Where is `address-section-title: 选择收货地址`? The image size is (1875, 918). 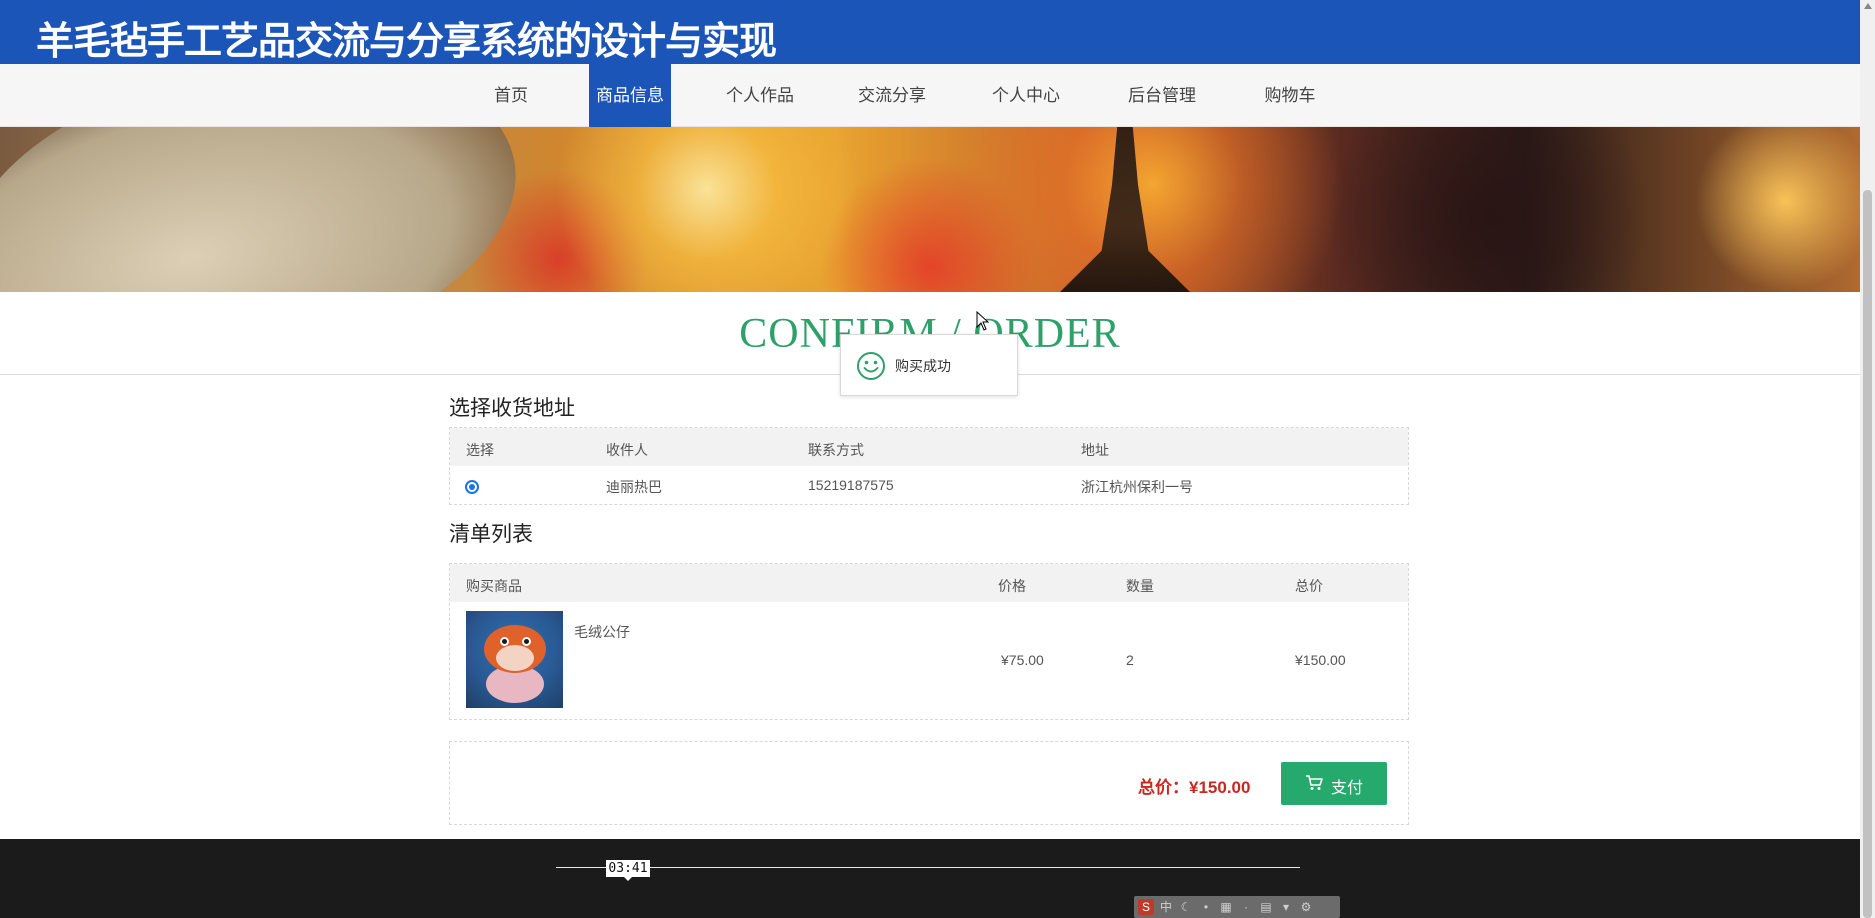 address-section-title: 选择收货地址 is located at coordinates (512, 408).